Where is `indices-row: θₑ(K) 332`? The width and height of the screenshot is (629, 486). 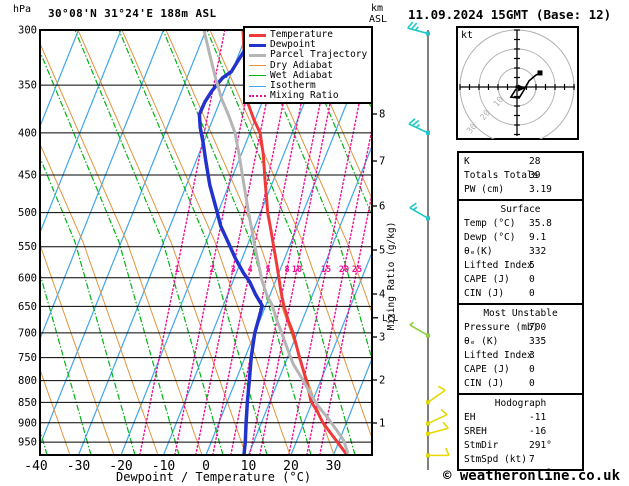
indices-row: θₑ(K) 332 is located at coordinates (520, 252).